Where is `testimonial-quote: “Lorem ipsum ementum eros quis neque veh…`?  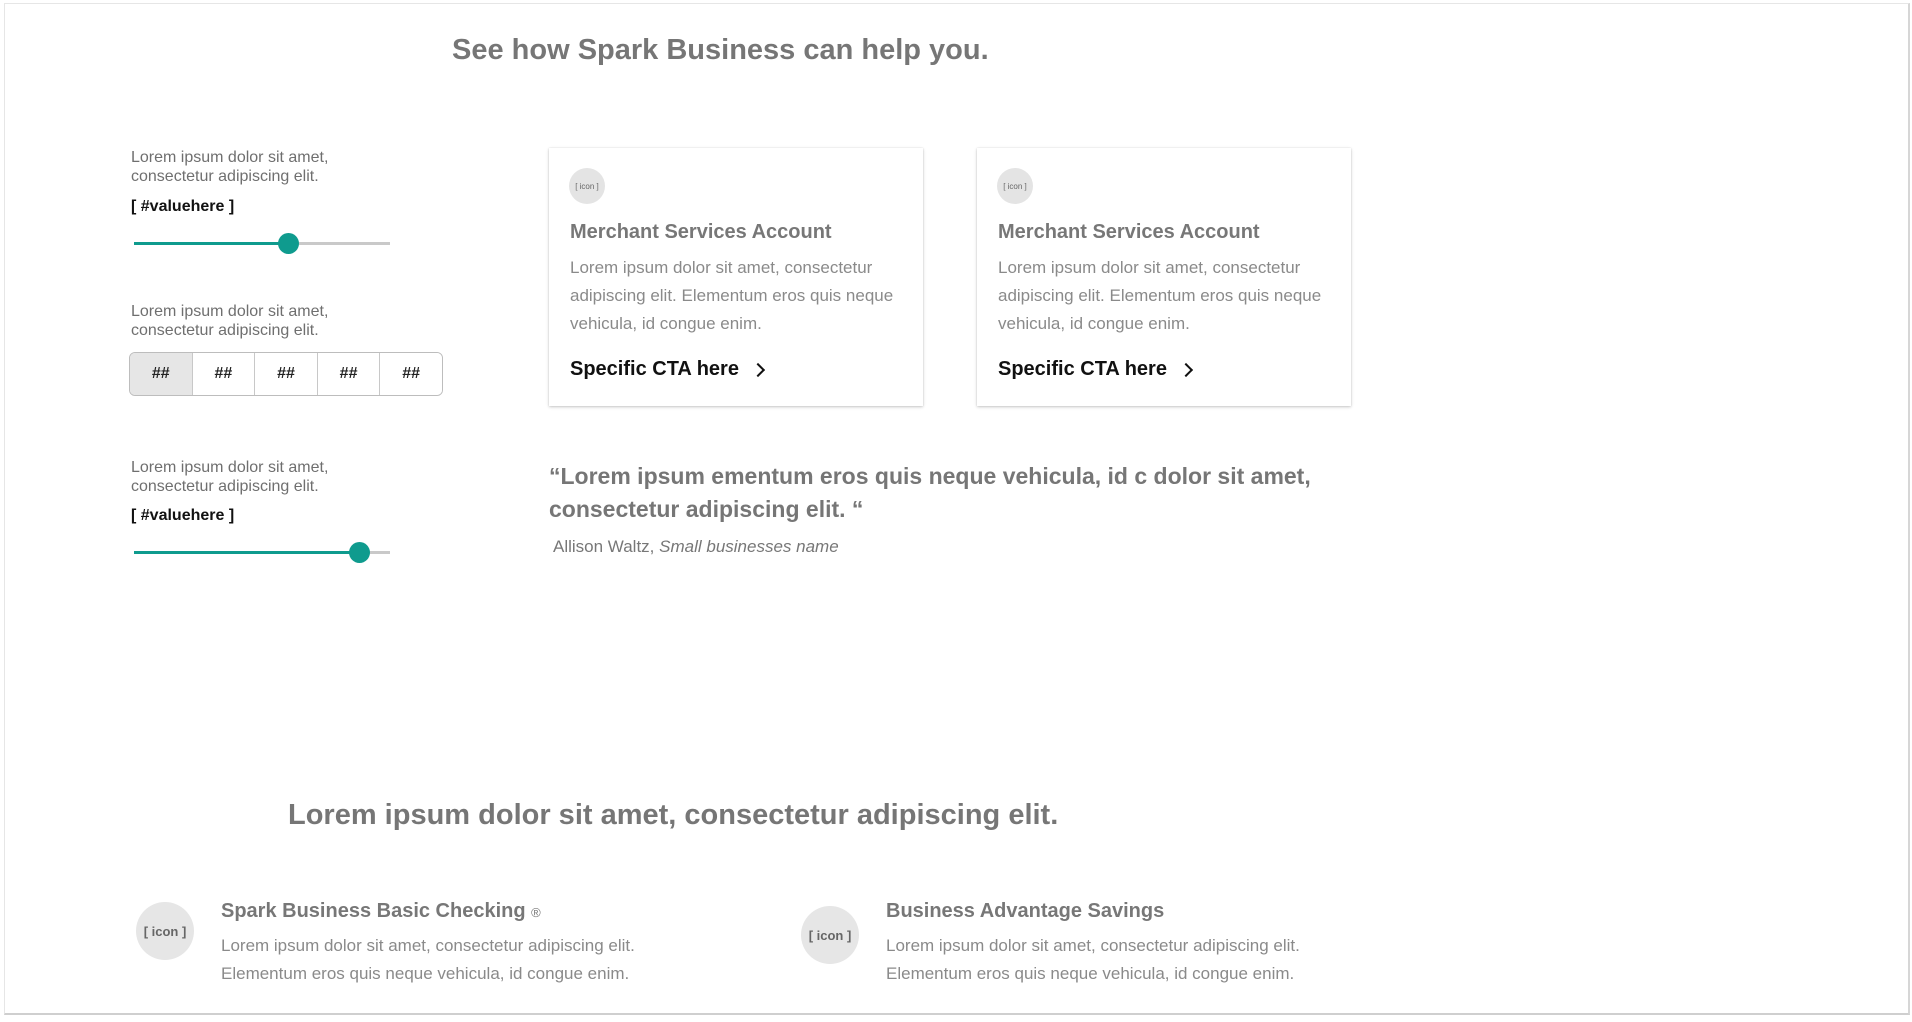
testimonial-quote: “Lorem ipsum ementum eros quis neque veh… is located at coordinates (930, 492).